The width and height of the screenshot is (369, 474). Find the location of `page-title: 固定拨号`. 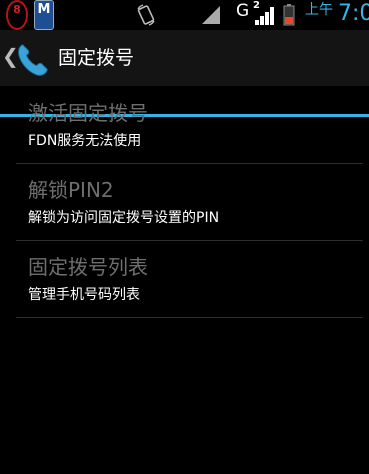

page-title: 固定拨号 is located at coordinates (96, 58).